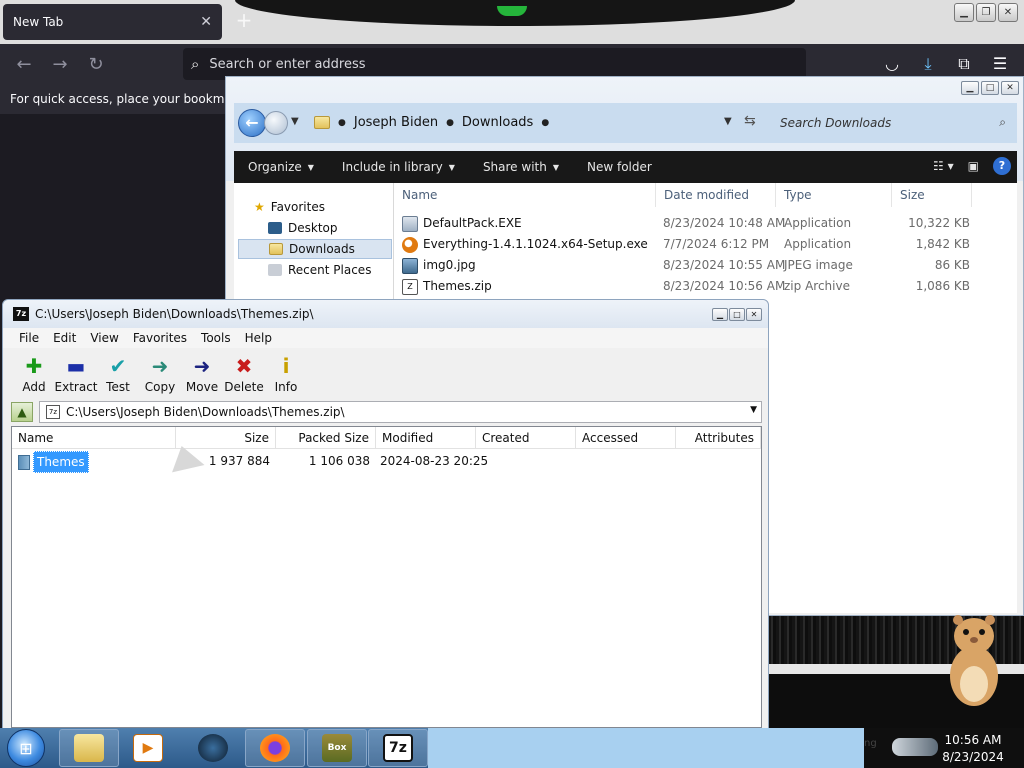 This screenshot has height=768, width=1024. What do you see at coordinates (326, 438) in the screenshot?
I see `column-header-packed-size: Packed Size` at bounding box center [326, 438].